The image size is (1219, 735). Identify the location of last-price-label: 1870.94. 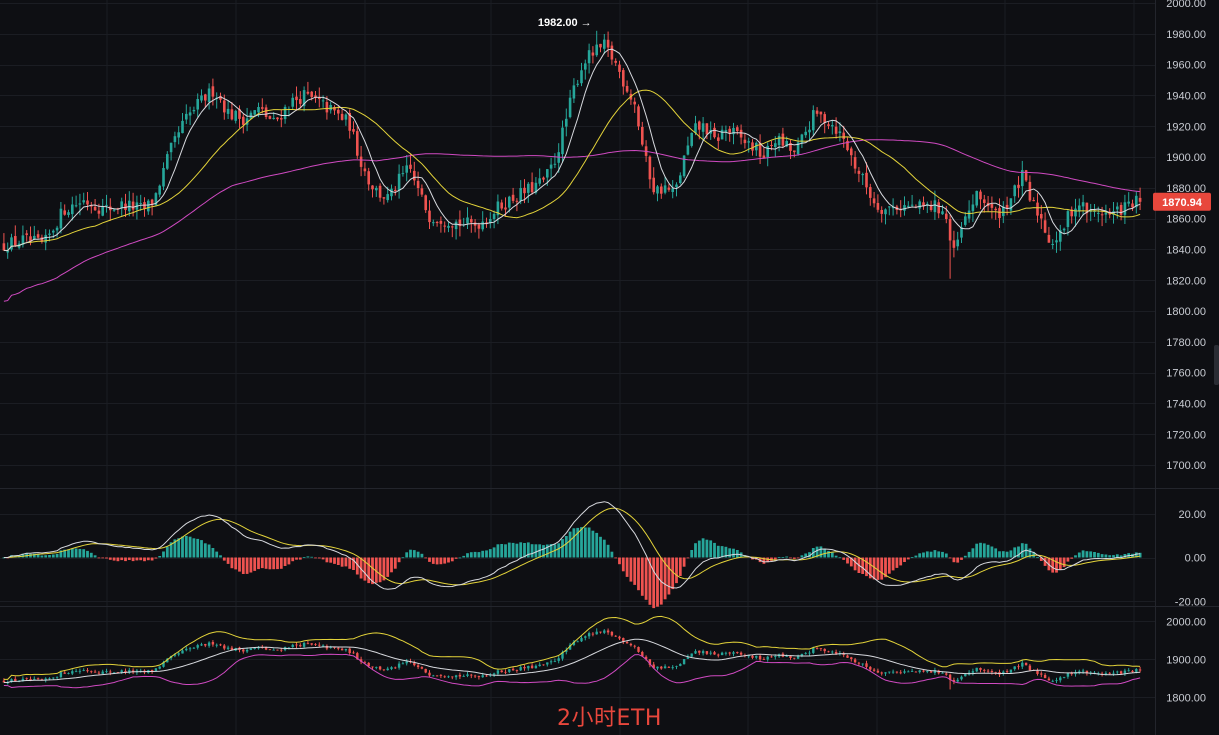
(1182, 203).